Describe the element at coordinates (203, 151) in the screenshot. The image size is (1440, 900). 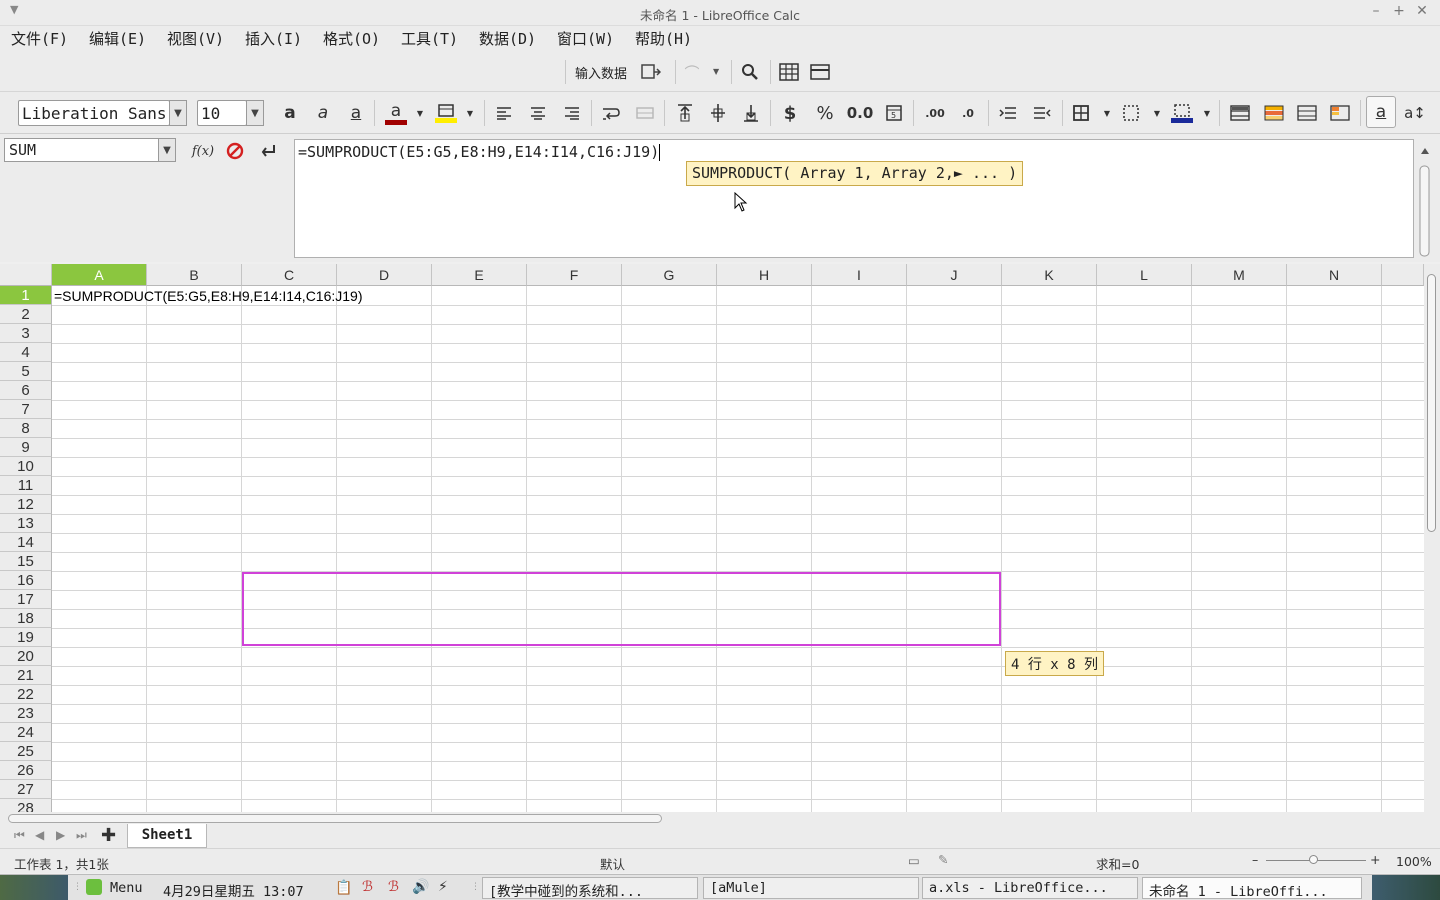
I see `function-wizard-icon: f(x)` at that location.